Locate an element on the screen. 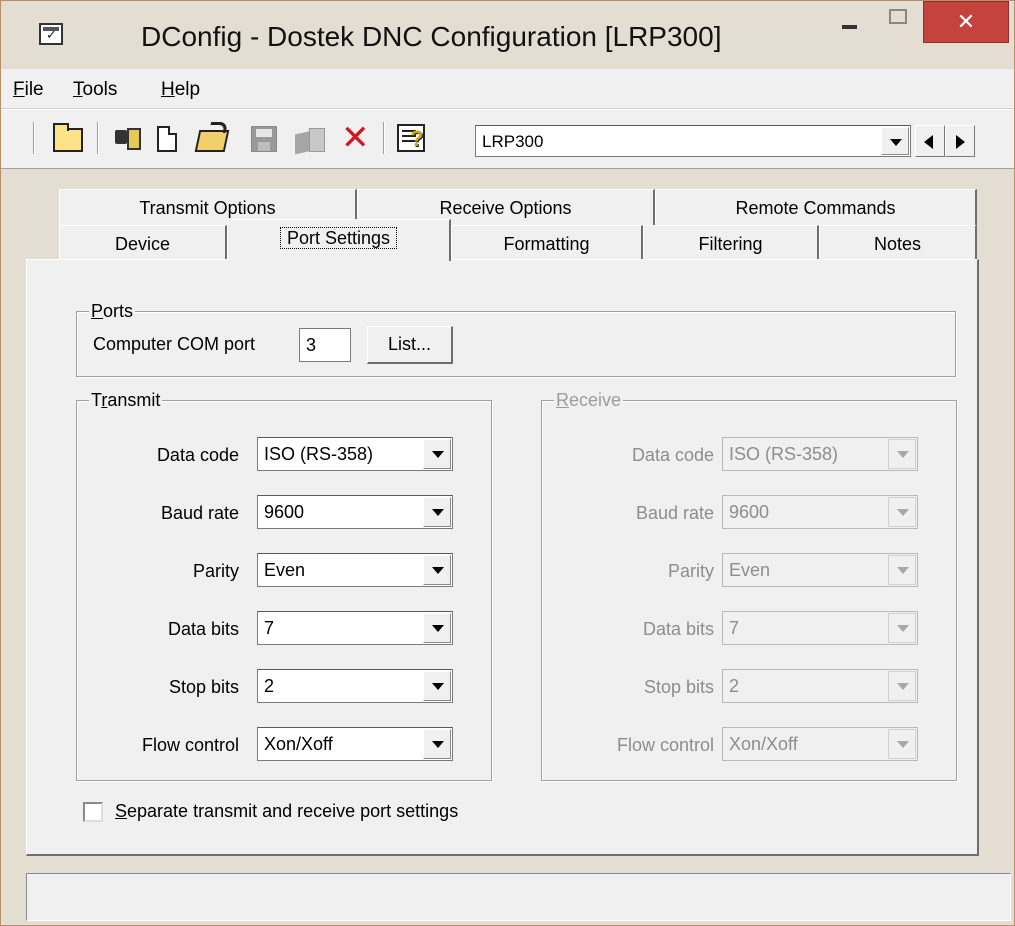  receive-flow-control-label: Flow control is located at coordinates (665, 745).